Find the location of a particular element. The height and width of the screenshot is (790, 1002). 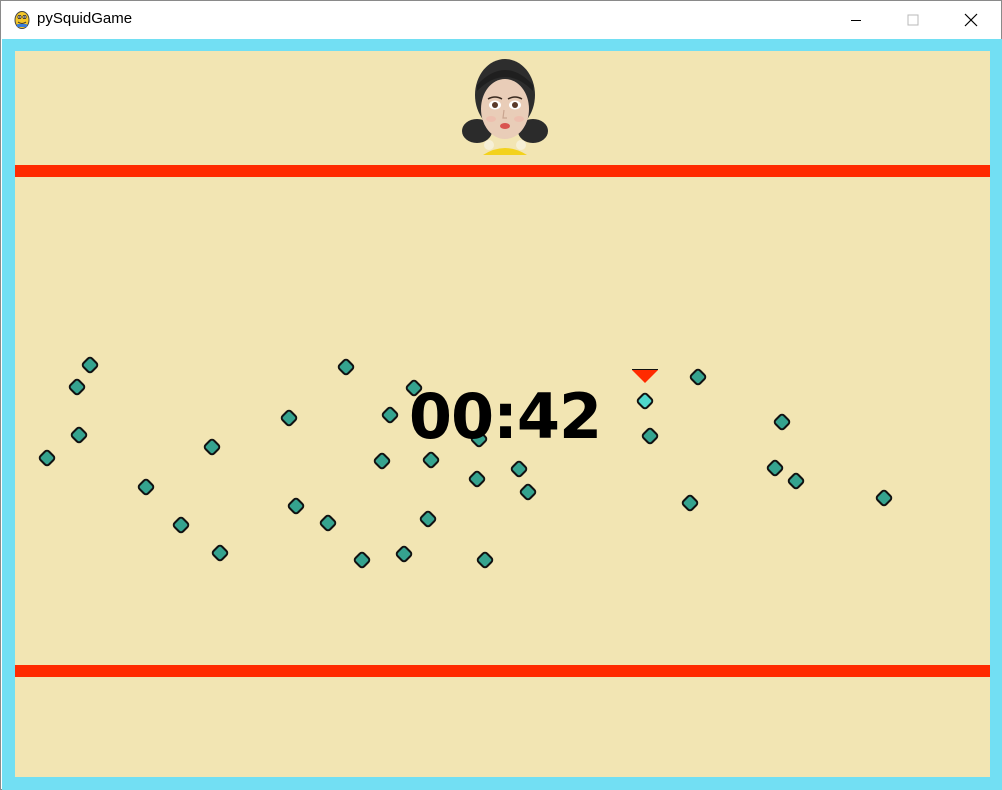

maximize-button is located at coordinates (913, 20).